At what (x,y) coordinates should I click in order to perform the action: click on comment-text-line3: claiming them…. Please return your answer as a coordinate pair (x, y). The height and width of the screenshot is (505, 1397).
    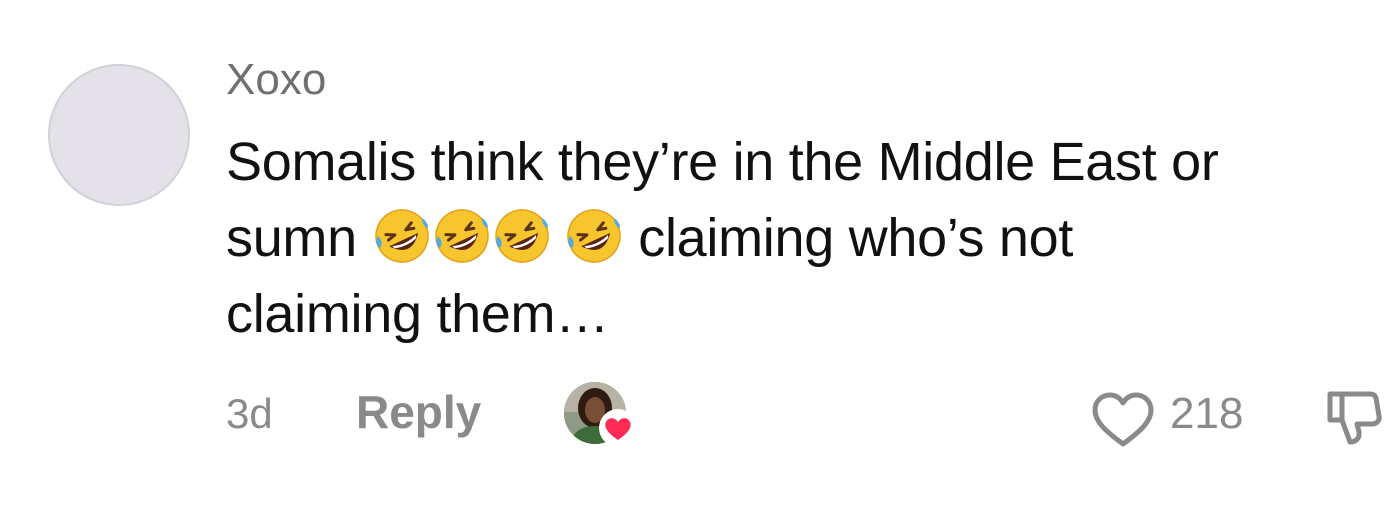
    Looking at the image, I should click on (417, 314).